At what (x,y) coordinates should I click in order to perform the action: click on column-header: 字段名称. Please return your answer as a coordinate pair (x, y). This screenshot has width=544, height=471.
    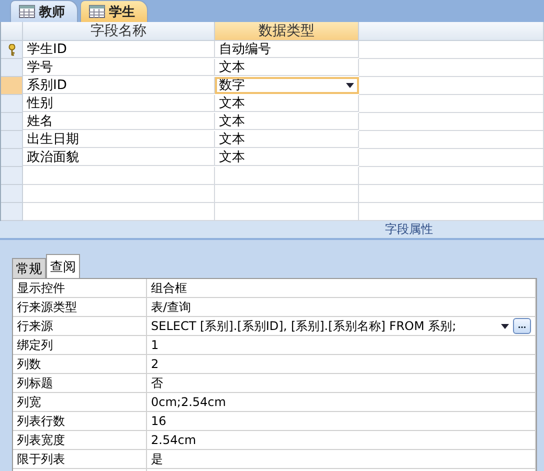
    Looking at the image, I should click on (119, 31).